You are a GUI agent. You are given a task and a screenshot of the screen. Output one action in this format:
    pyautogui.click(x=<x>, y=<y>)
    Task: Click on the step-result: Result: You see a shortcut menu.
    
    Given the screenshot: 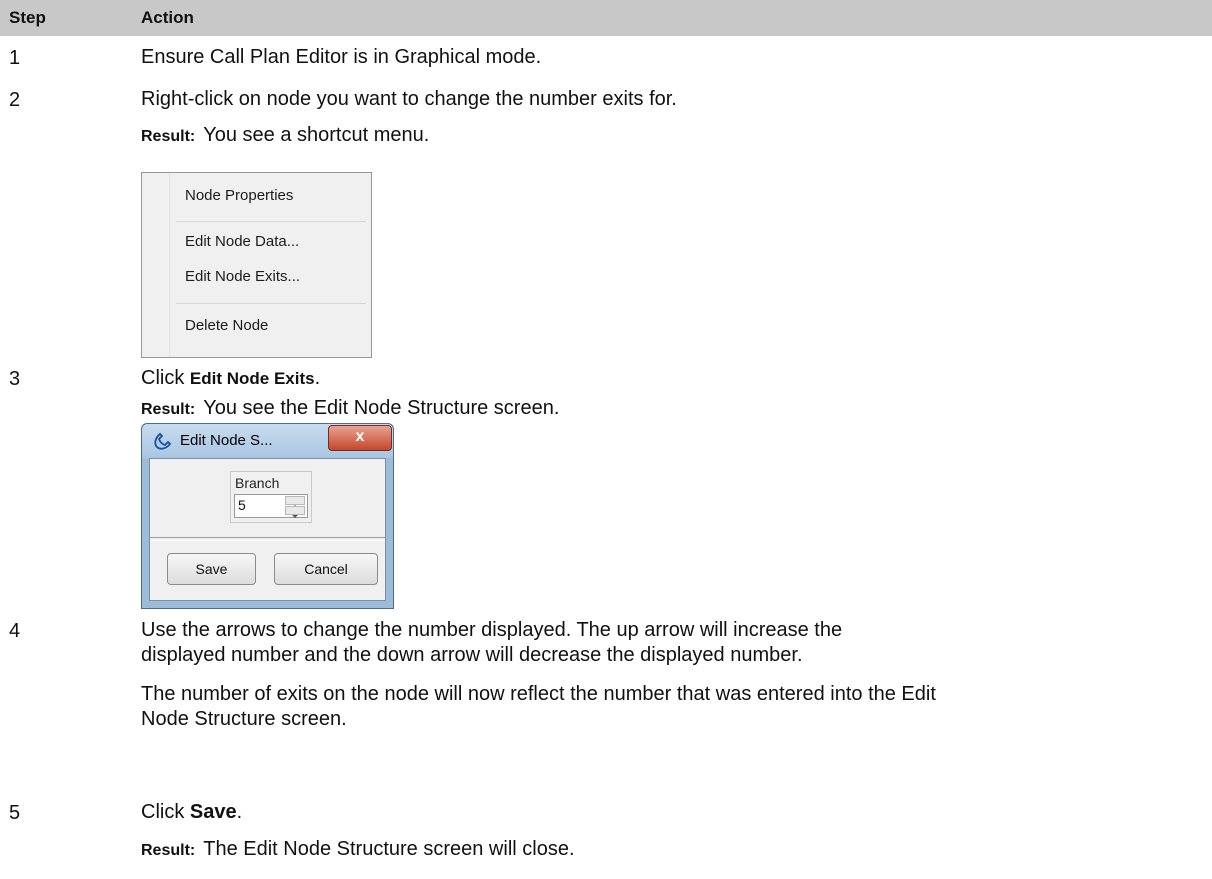 What is the action you would take?
    pyautogui.click(x=285, y=135)
    